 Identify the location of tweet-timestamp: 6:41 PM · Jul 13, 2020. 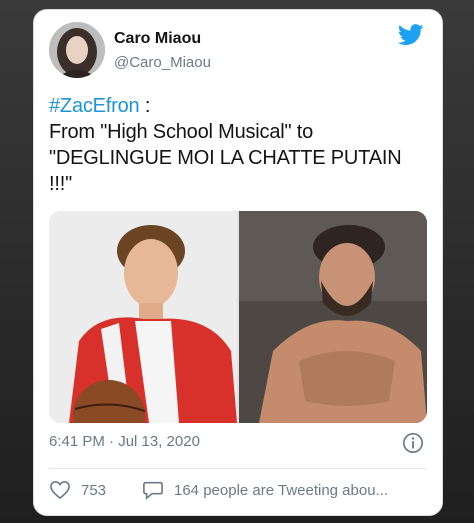
(124, 441).